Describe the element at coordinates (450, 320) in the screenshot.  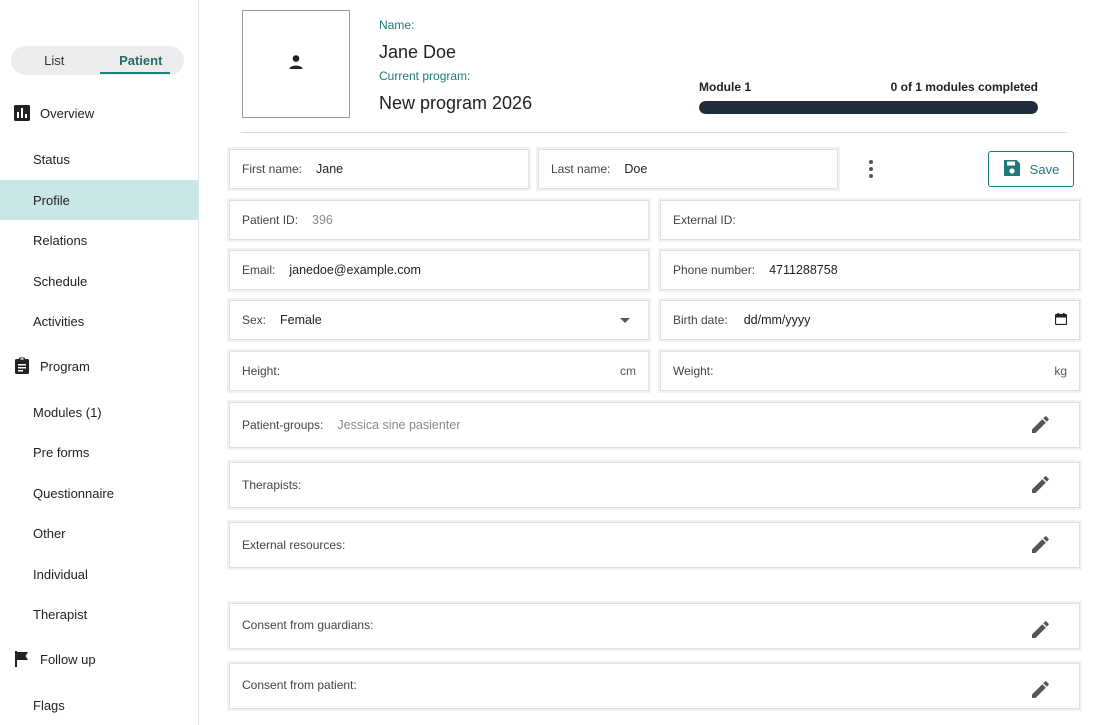
I see `sex-value: Female` at that location.